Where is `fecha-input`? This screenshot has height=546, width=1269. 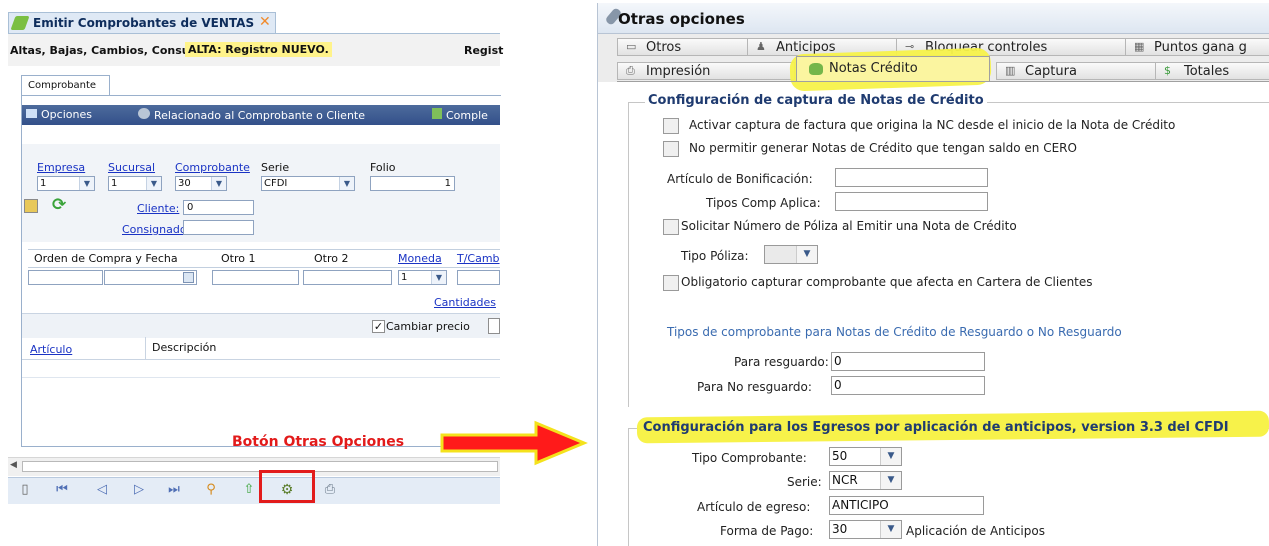 fecha-input is located at coordinates (150, 277).